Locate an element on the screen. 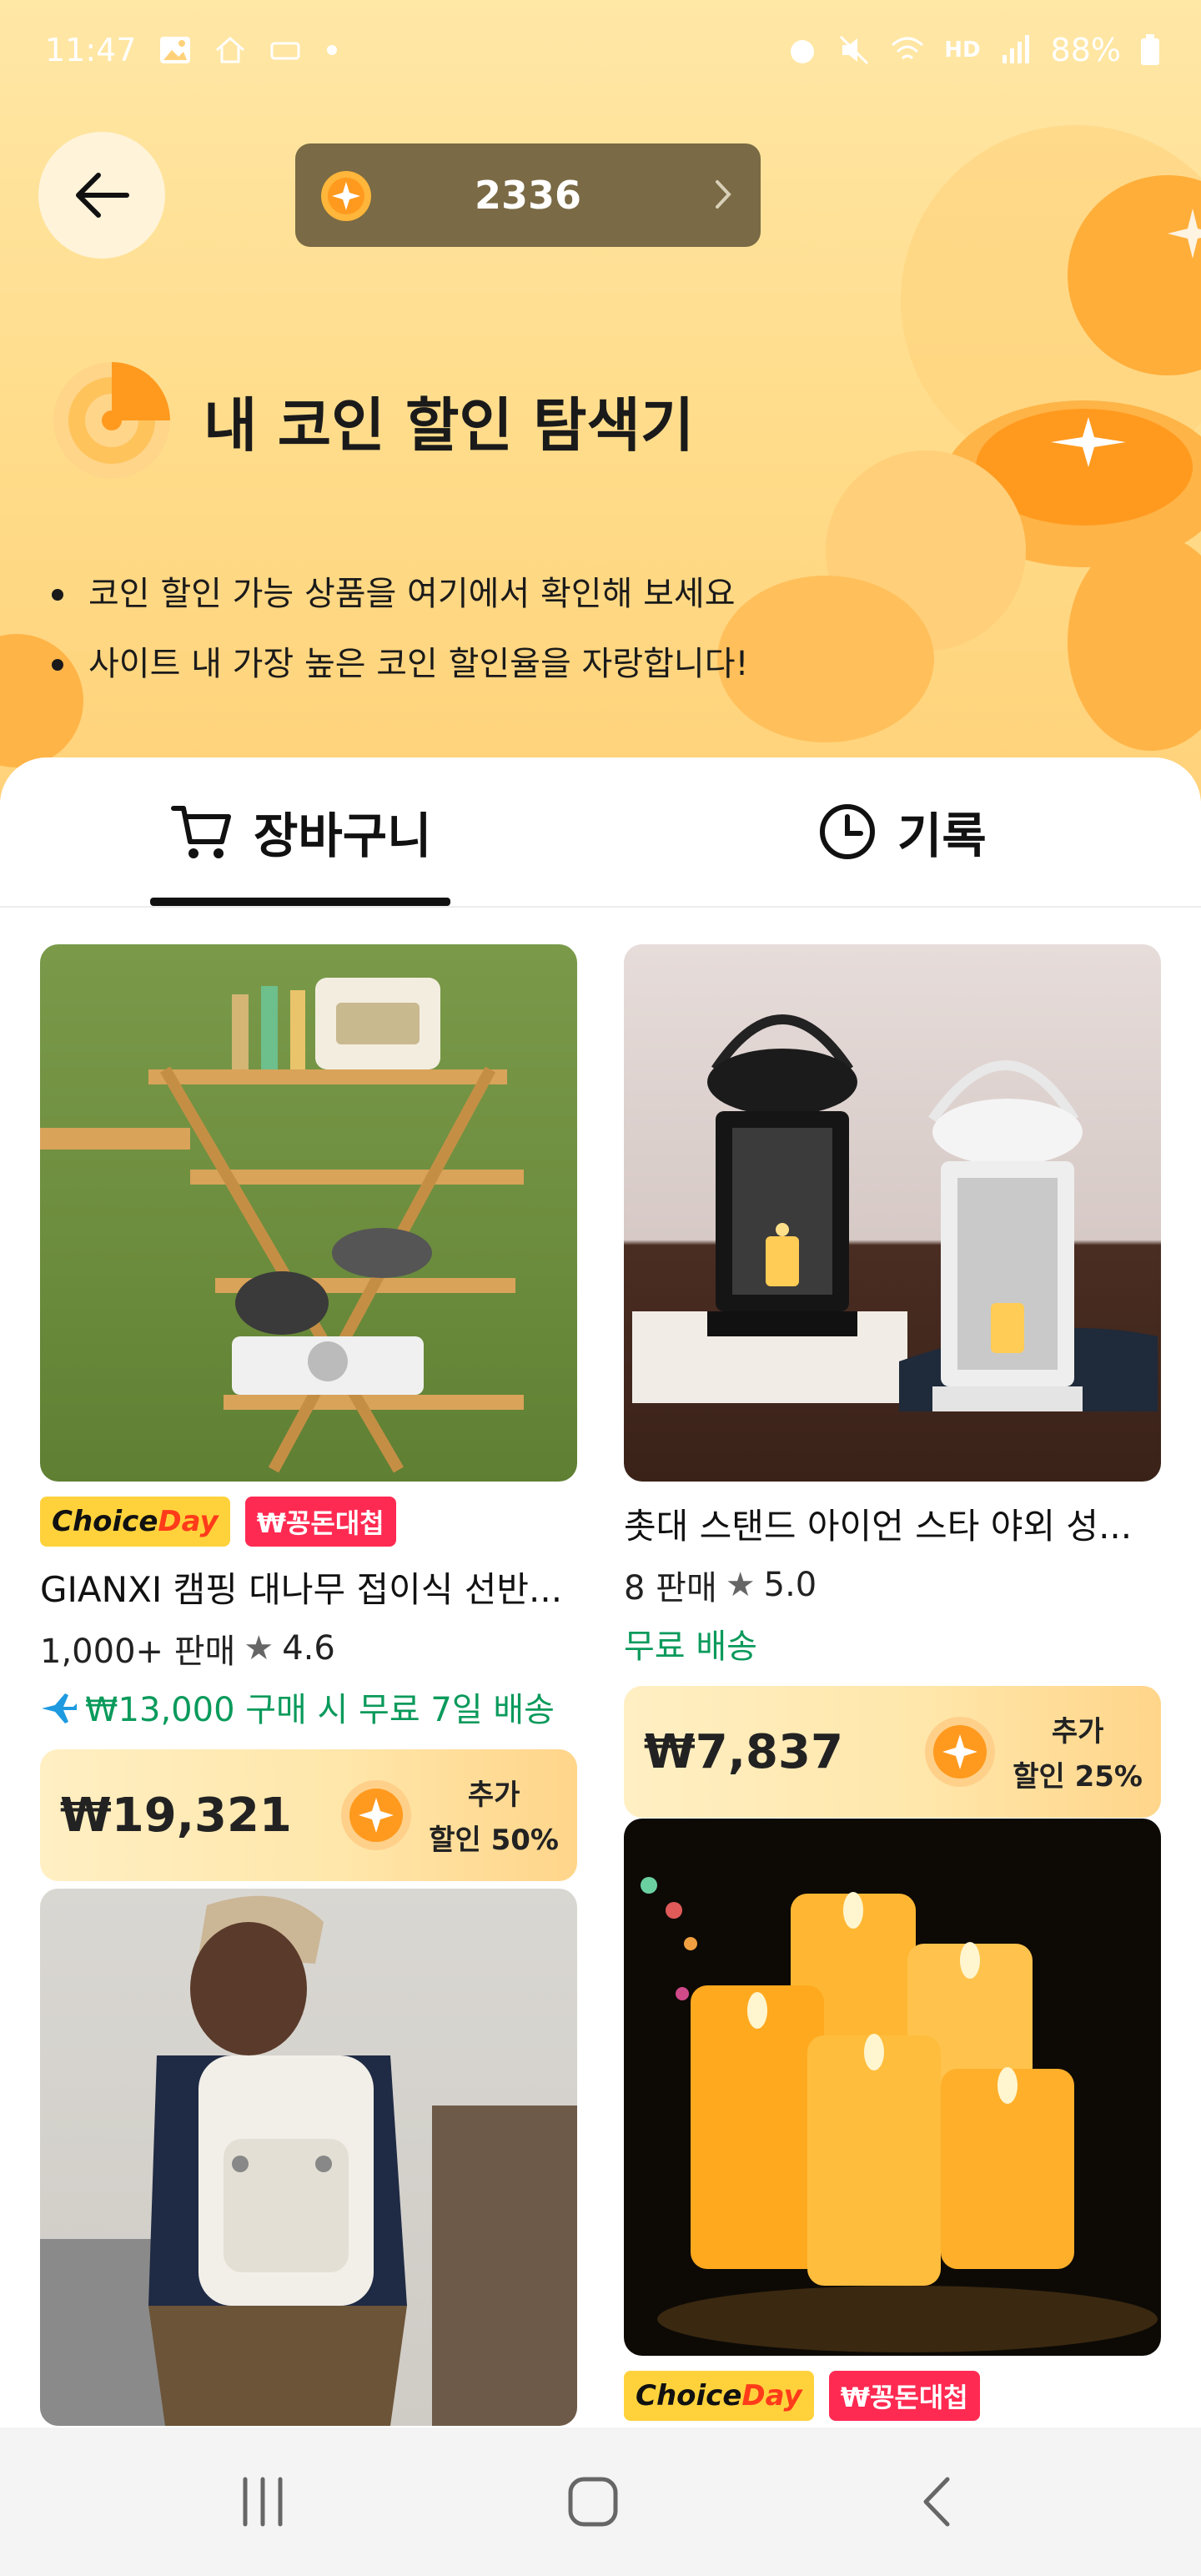 This screenshot has height=2576, width=1201. backpack-illustration is located at coordinates (309, 2160).